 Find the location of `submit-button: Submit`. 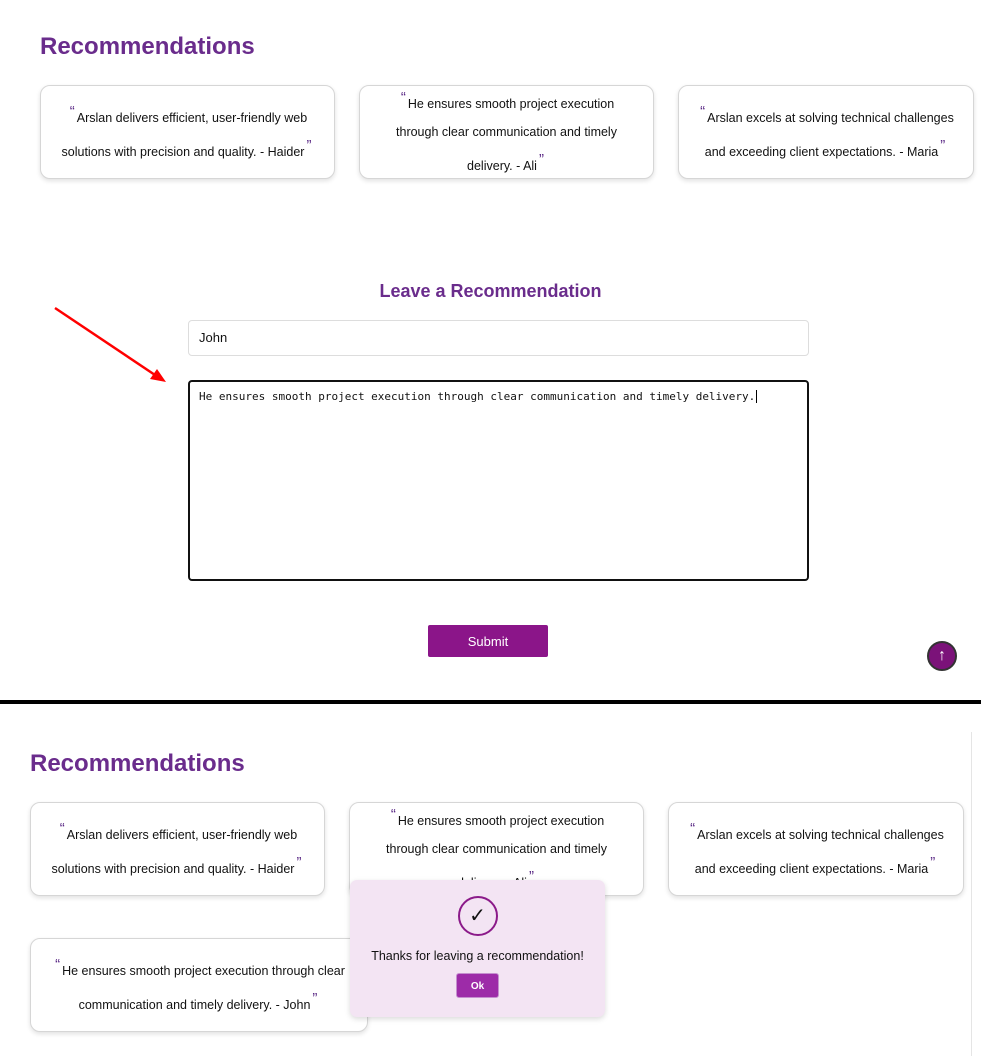

submit-button: Submit is located at coordinates (488, 641).